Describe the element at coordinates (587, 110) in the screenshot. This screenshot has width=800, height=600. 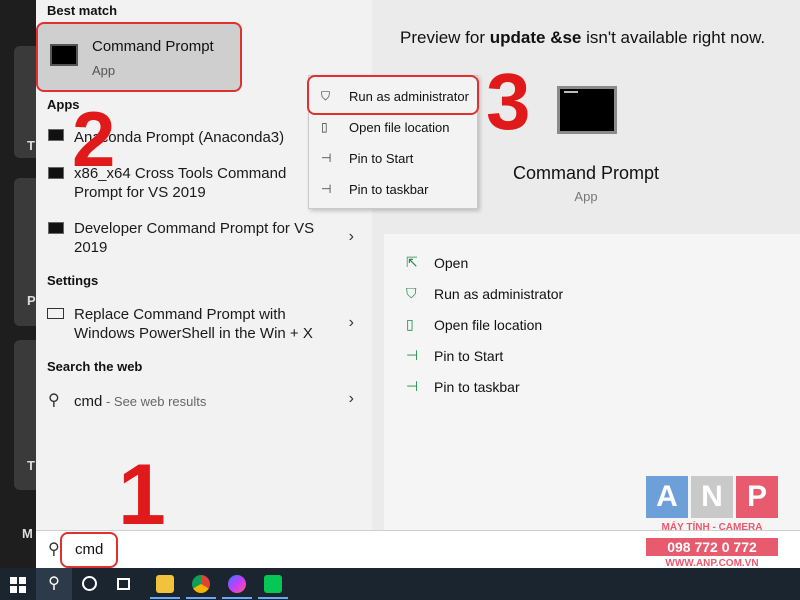
I see `command-prompt-app-icon` at that location.